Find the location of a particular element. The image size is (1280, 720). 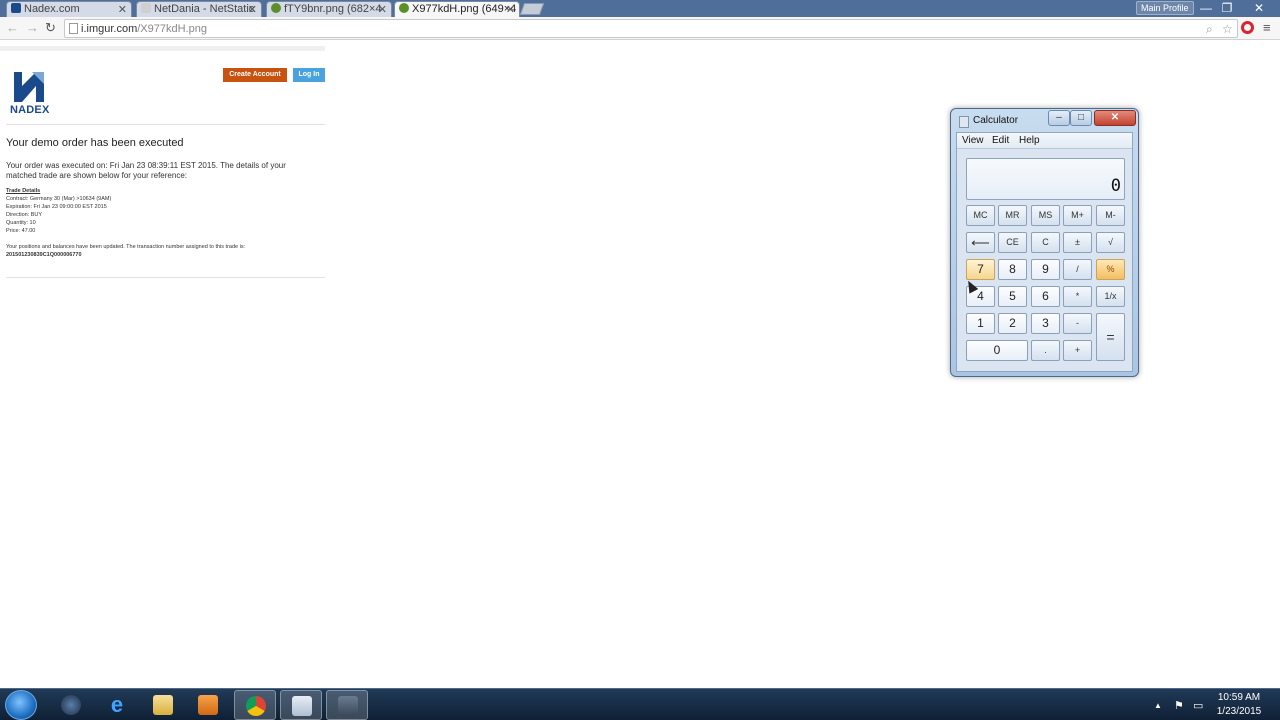

digit-0-button: 0 is located at coordinates (997, 350).